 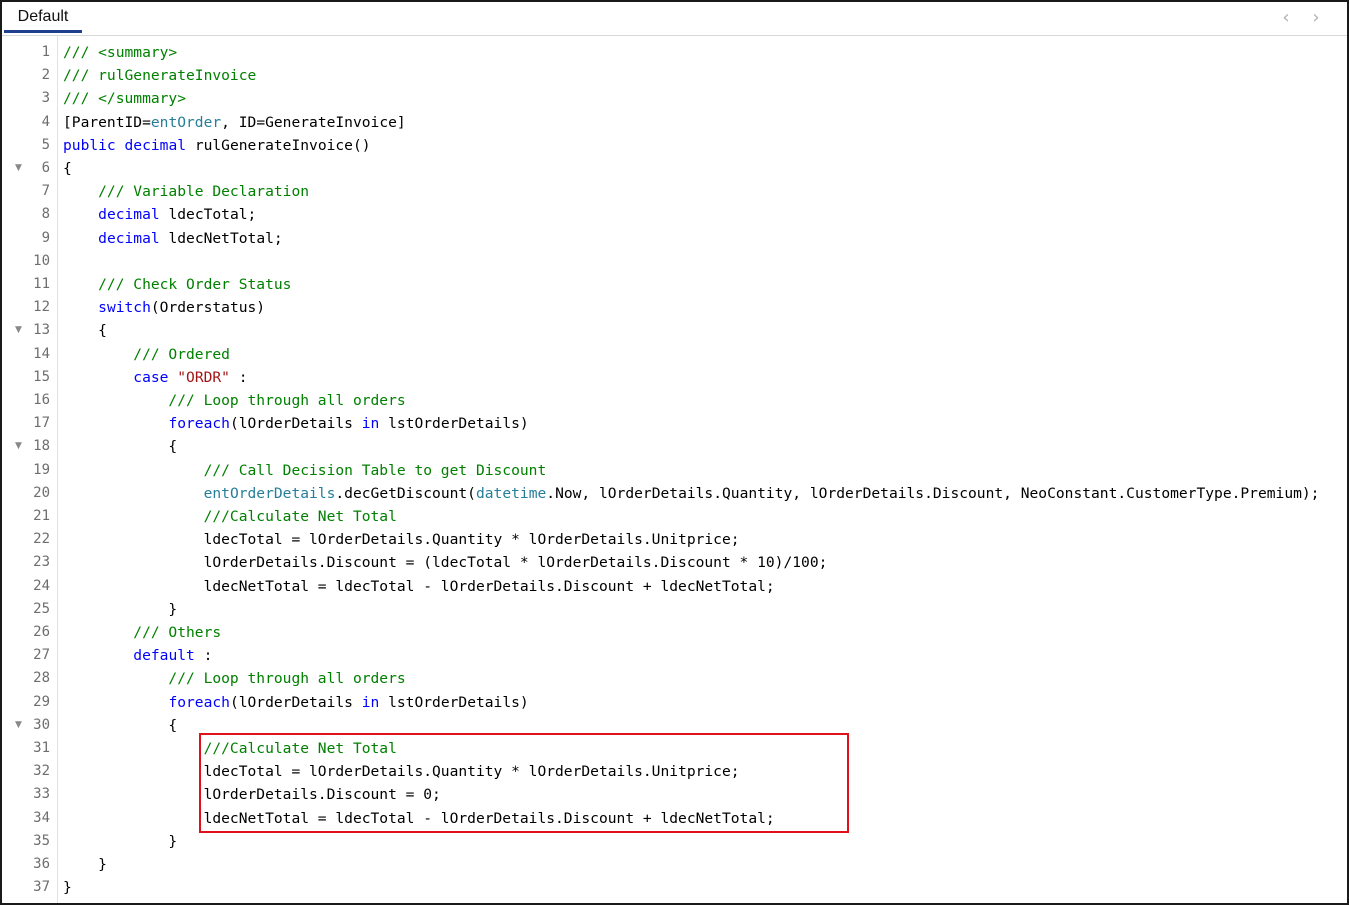 I want to click on code-line: 2 /// rulGenerateInvoice, so click(x=674, y=75).